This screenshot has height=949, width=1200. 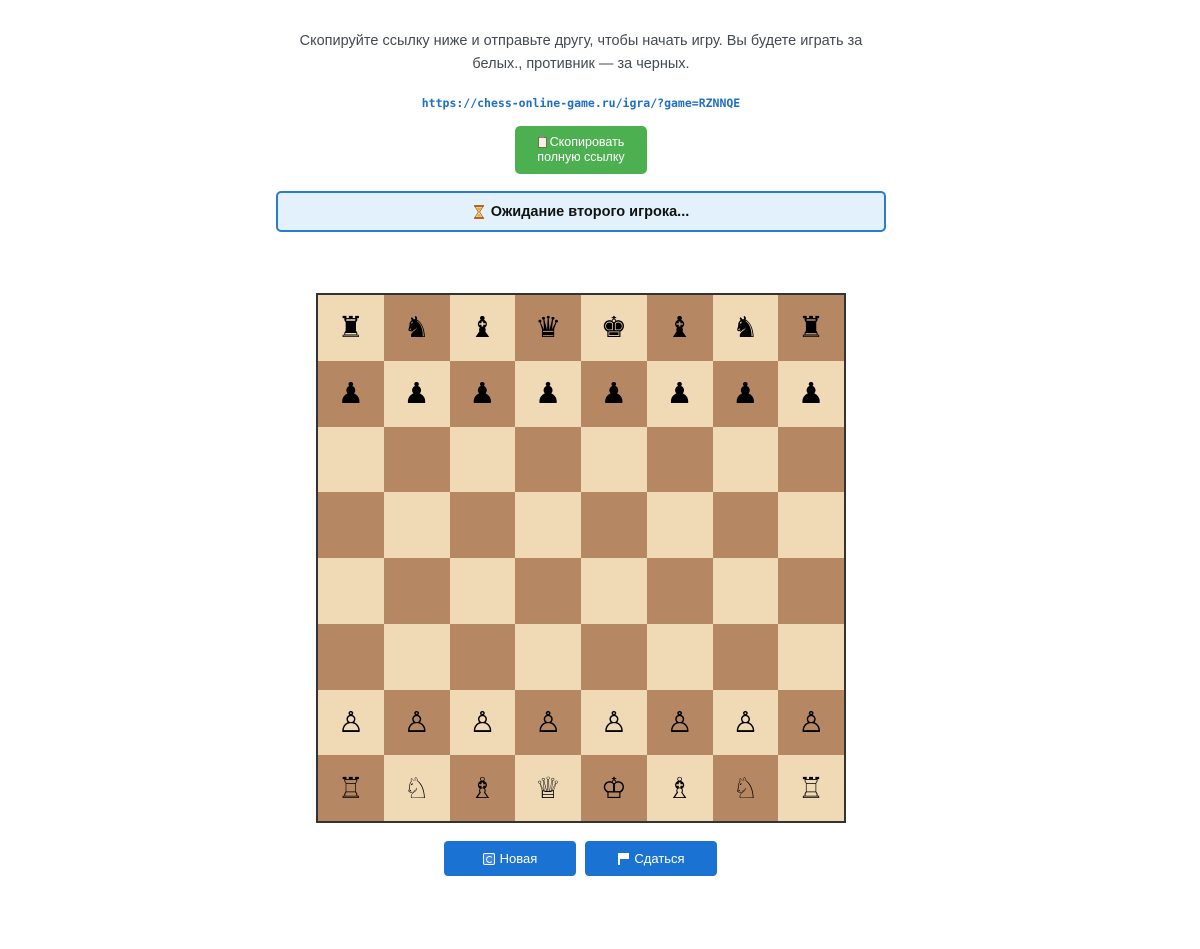 I want to click on square-d7: ♟, so click(x=548, y=393).